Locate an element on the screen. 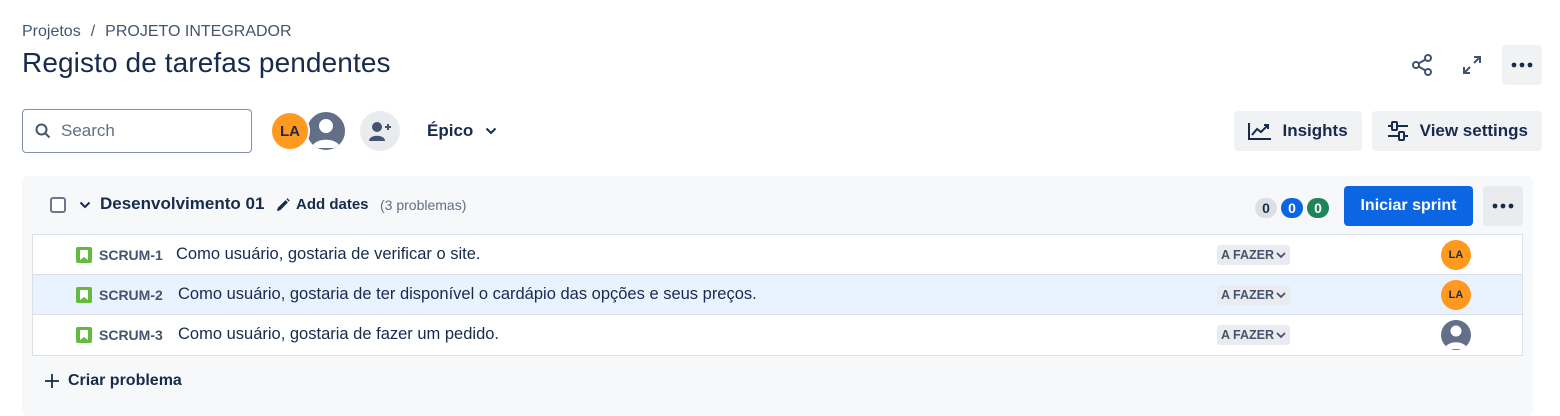 This screenshot has width=1560, height=416. fullscreen-button is located at coordinates (1472, 65).